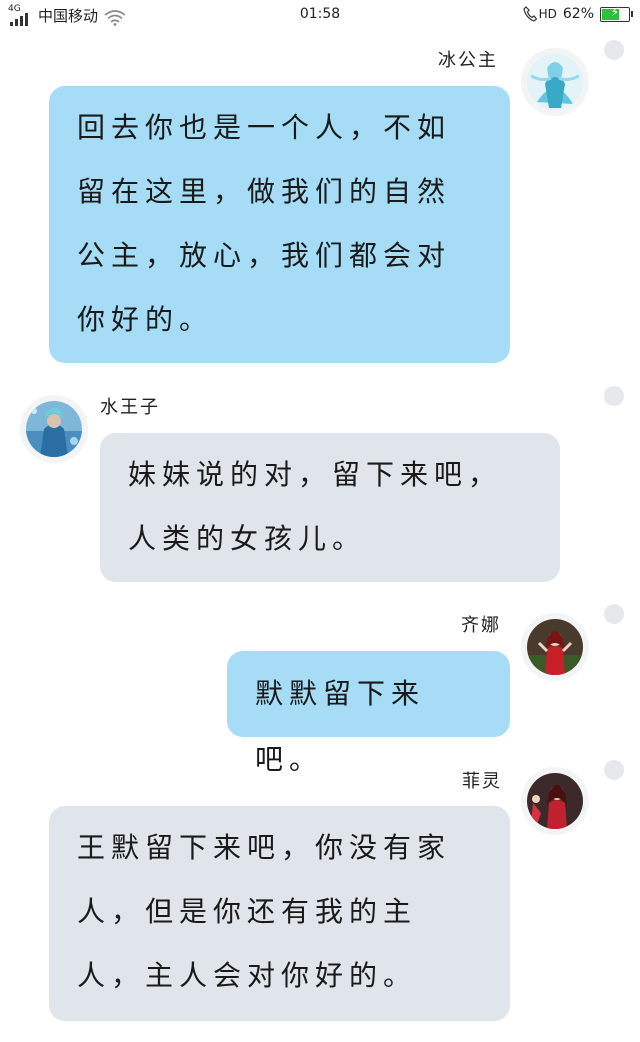 The width and height of the screenshot is (640, 1042). I want to click on charging-icon: ⚡, so click(615, 11).